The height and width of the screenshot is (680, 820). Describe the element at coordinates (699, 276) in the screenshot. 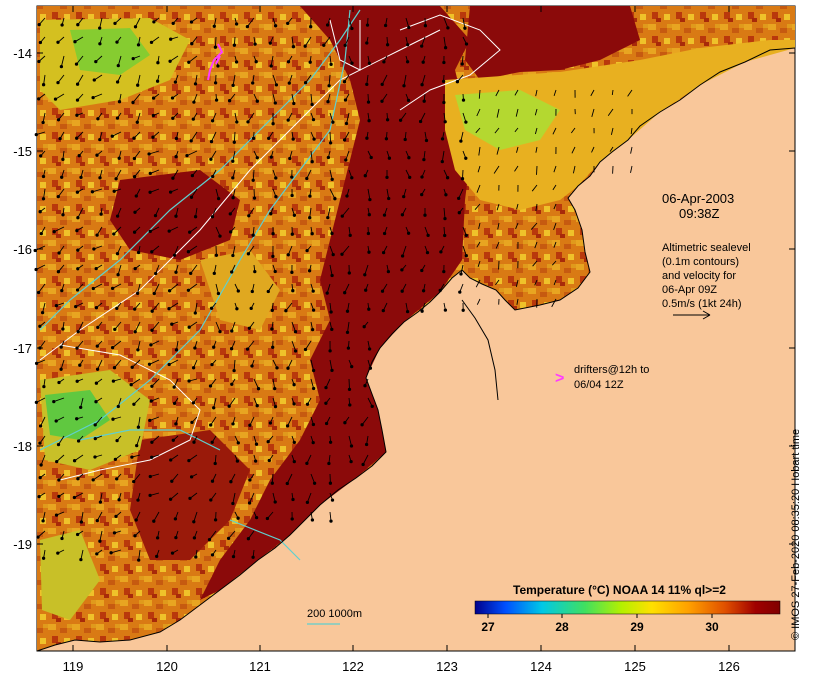

I see `altimetry-note-line: and velocity for` at that location.